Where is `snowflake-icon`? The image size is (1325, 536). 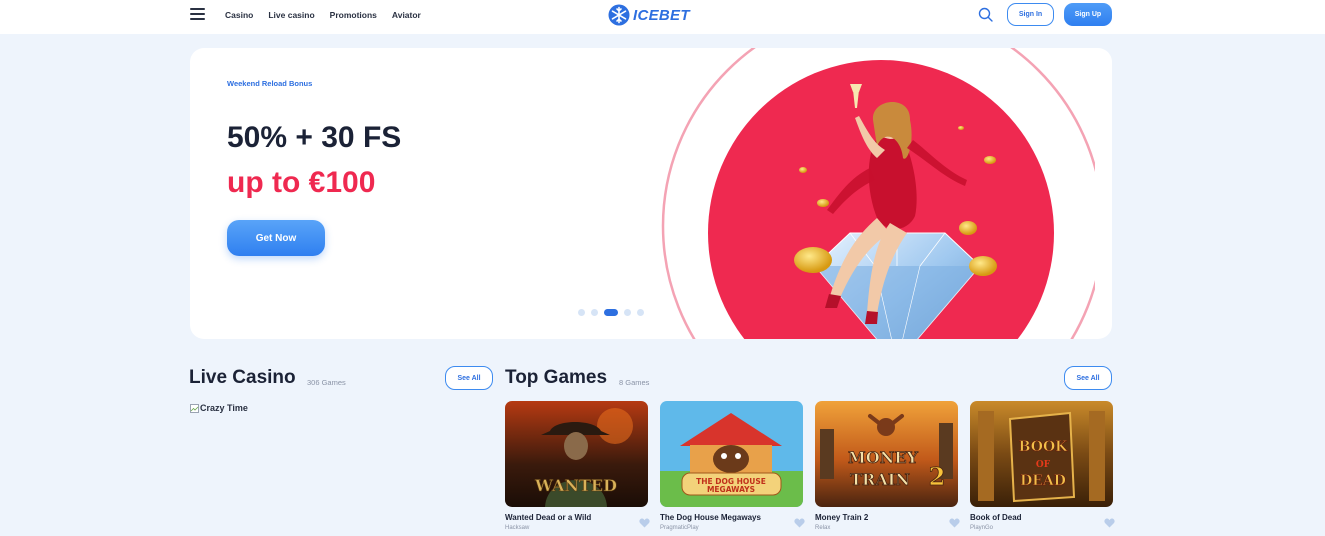 snowflake-icon is located at coordinates (619, 15).